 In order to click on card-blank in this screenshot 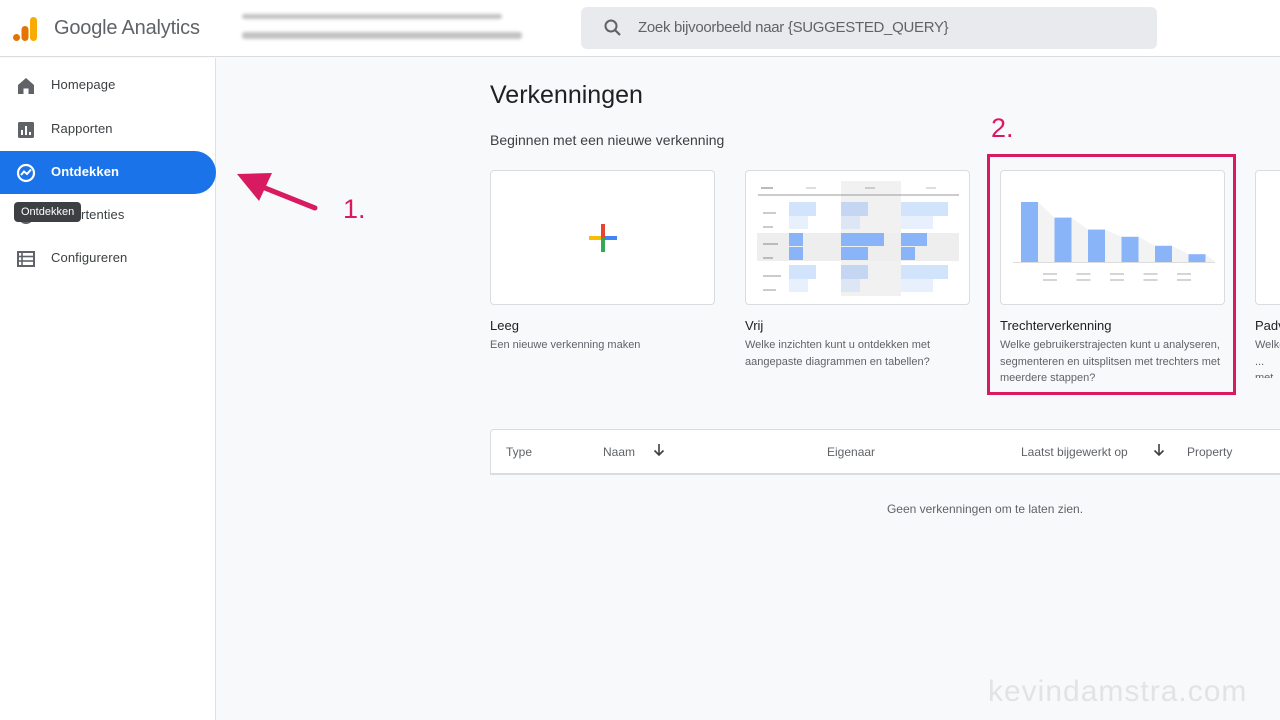, I will do `click(602, 237)`.